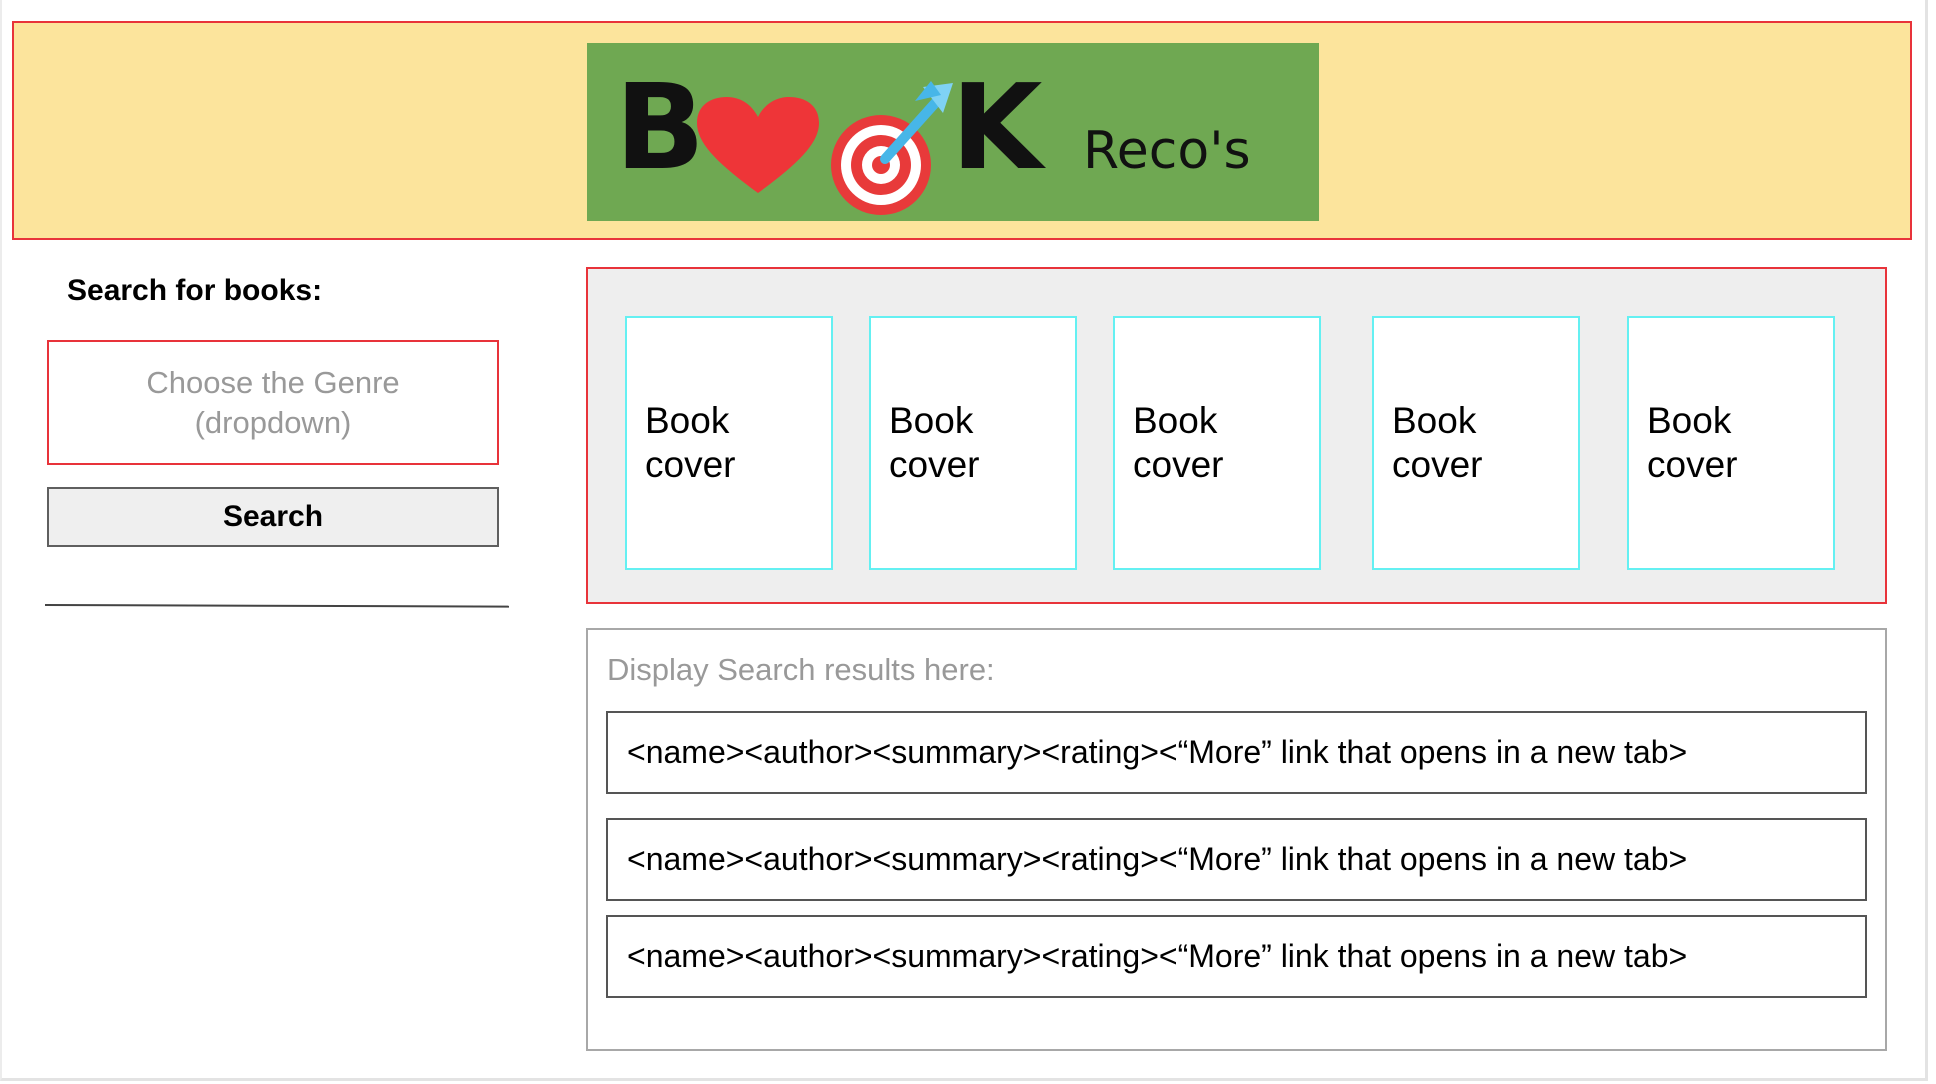 The height and width of the screenshot is (1084, 1936). I want to click on logo-letter-b: B, so click(661, 127).